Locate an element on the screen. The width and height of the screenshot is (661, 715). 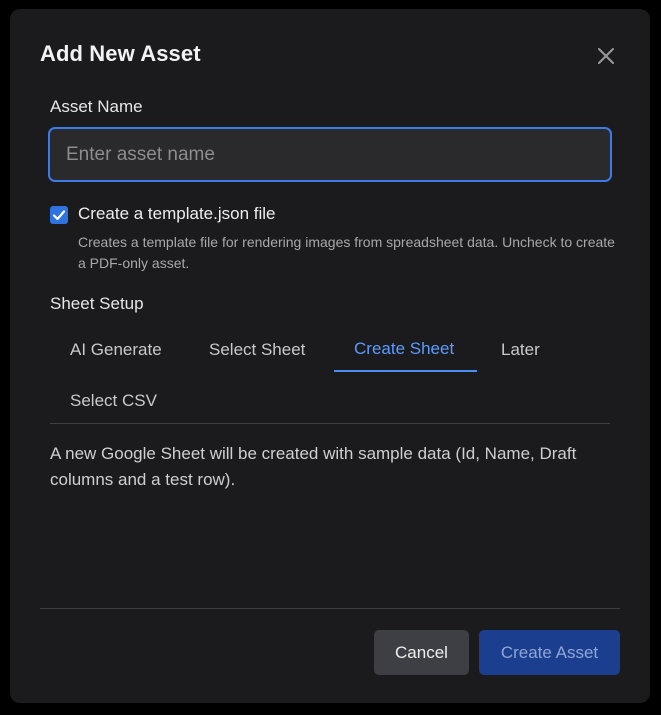
tab-later: Later is located at coordinates (520, 350).